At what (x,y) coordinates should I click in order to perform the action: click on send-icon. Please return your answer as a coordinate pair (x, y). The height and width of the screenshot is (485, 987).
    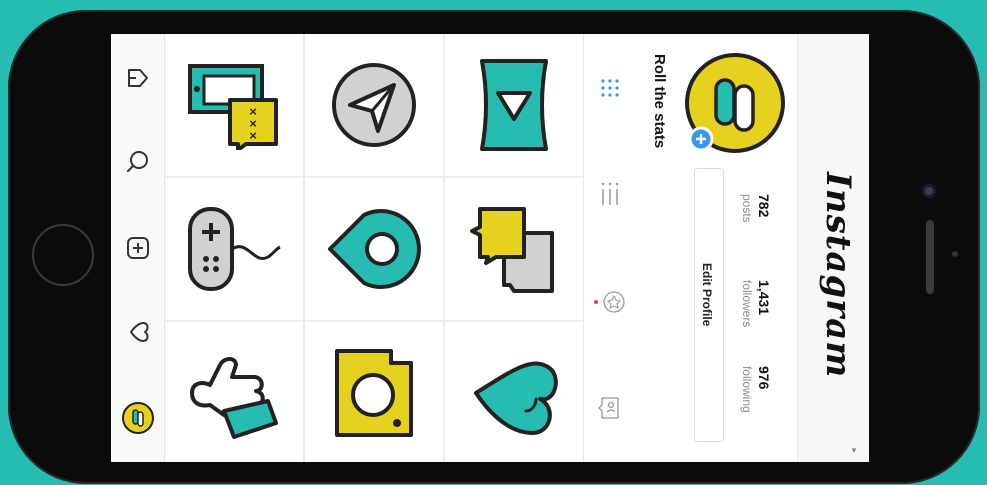
    Looking at the image, I should click on (374, 105).